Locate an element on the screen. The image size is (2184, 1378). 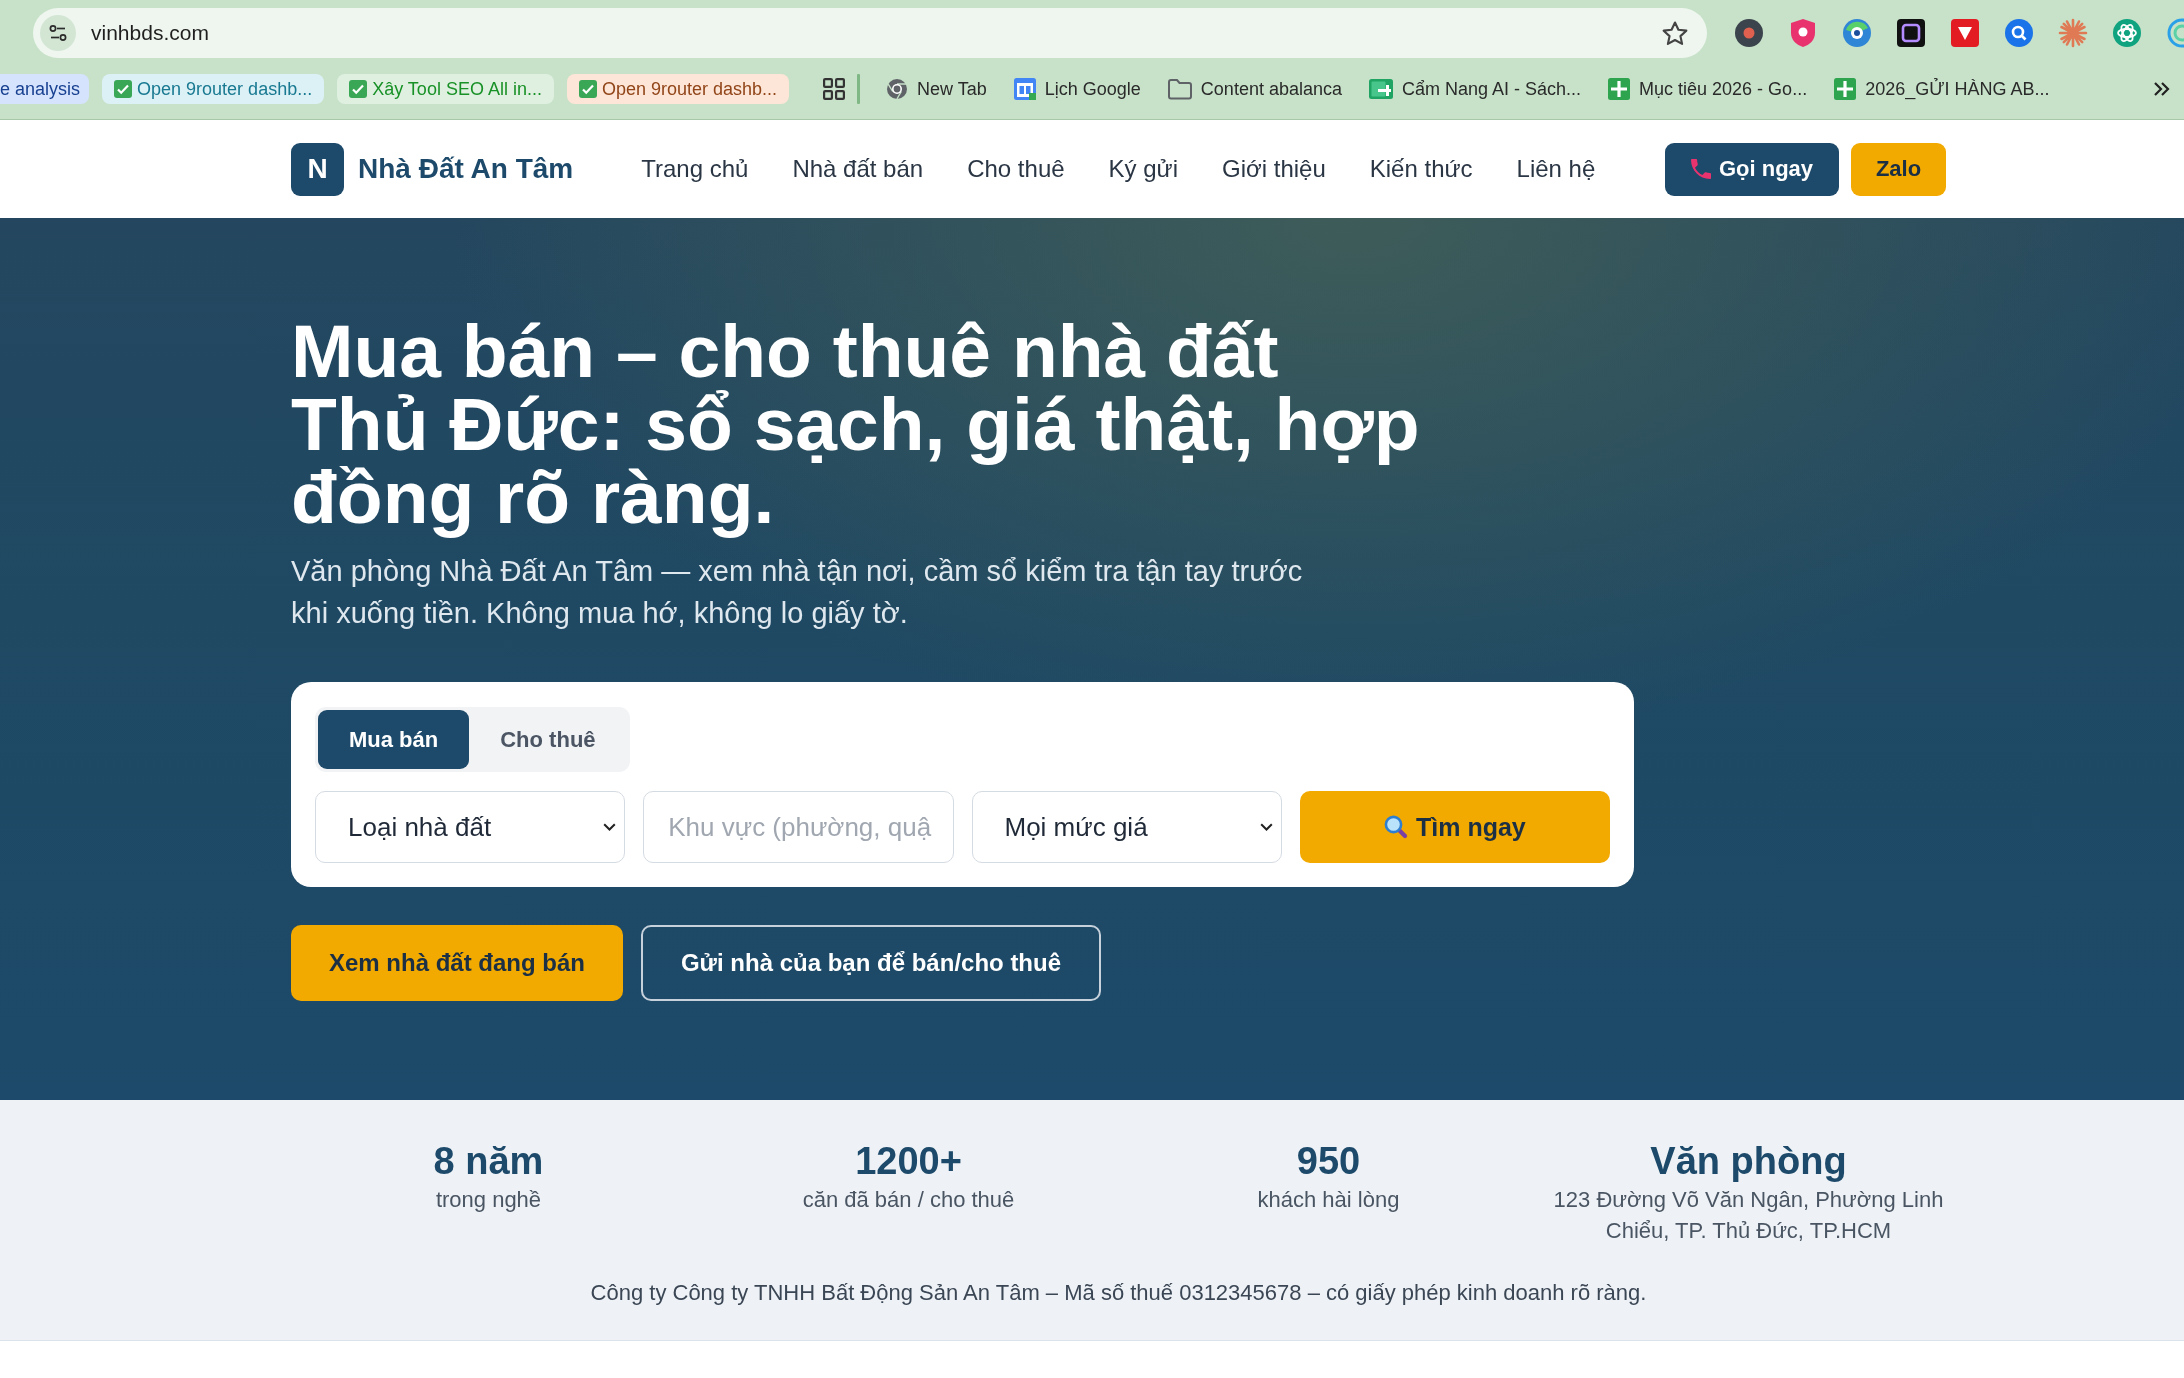
input-field: Khu vực (phường, quậ is located at coordinates (798, 827).